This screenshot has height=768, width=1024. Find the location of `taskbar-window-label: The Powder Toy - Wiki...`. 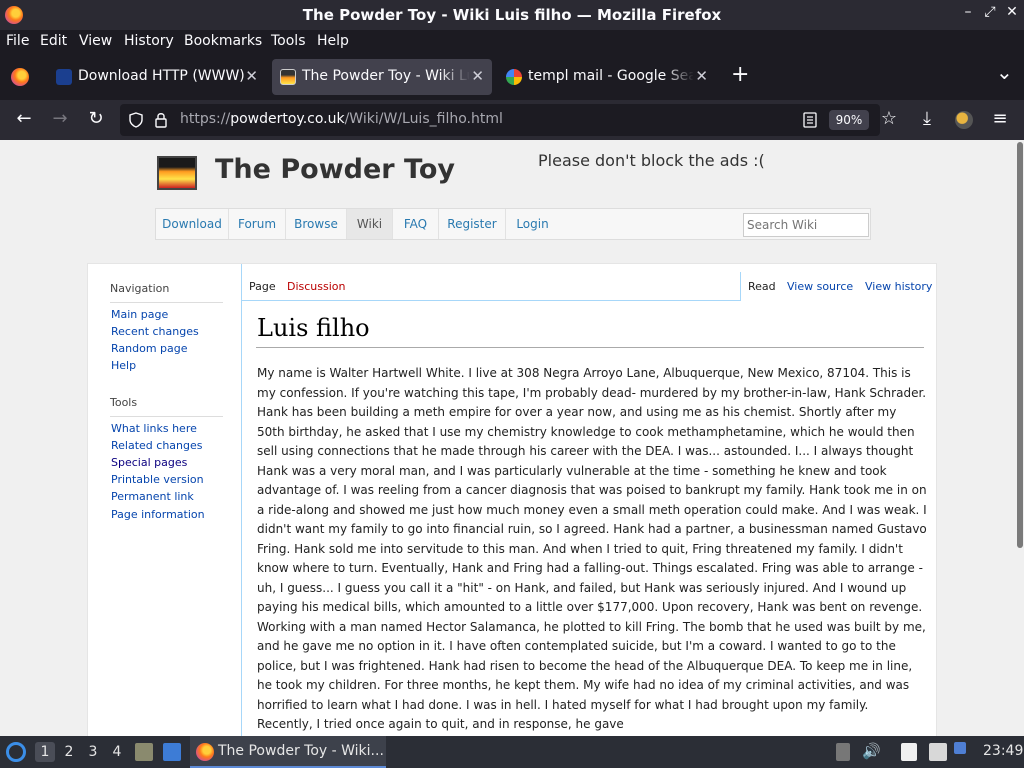

taskbar-window-label: The Powder Toy - Wiki... is located at coordinates (301, 751).